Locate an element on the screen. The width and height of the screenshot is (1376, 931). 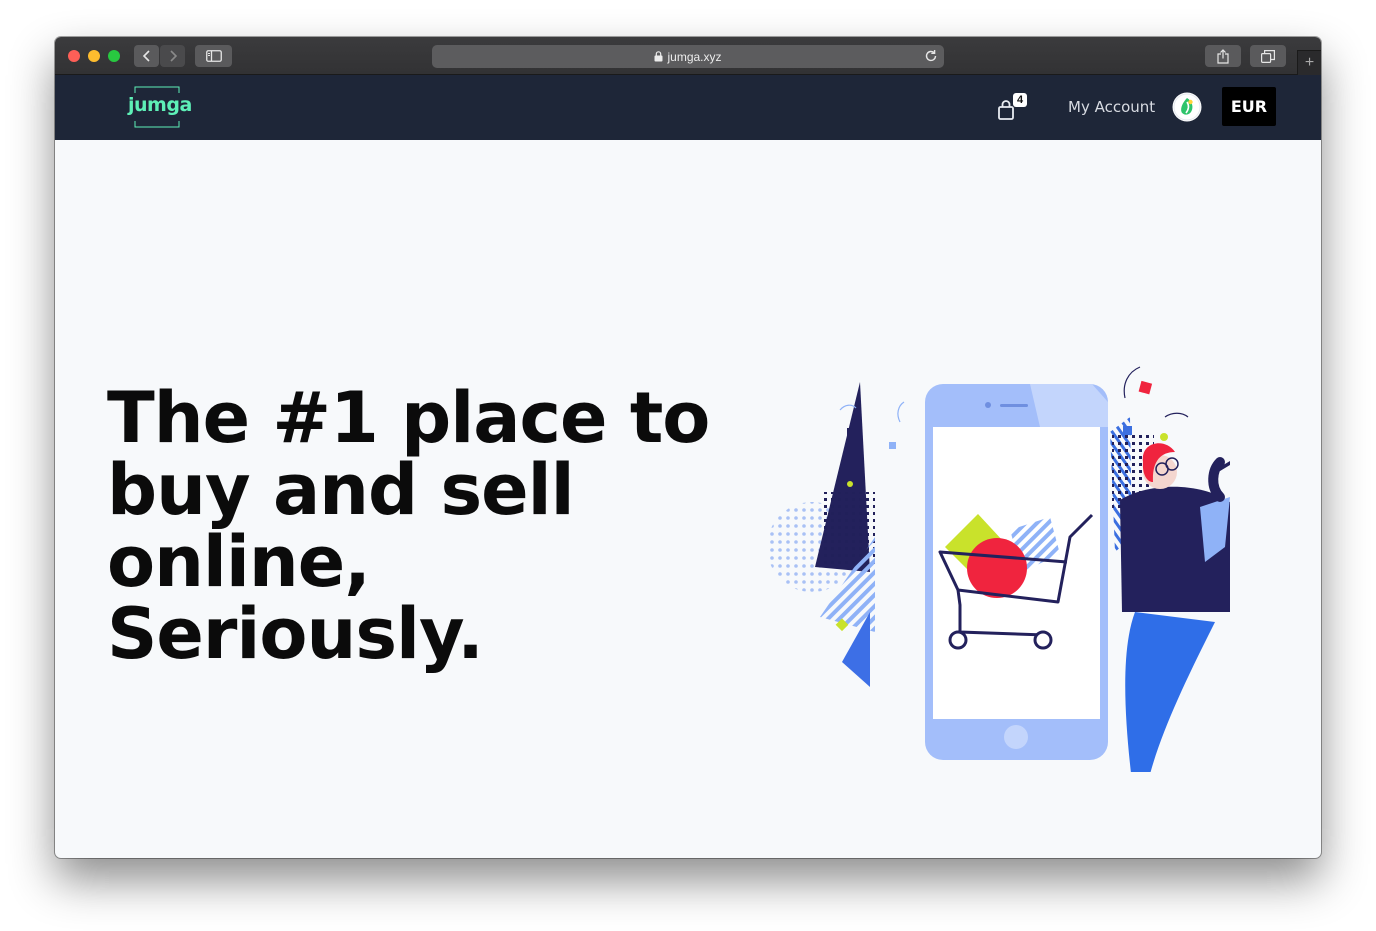
chevron-right-icon is located at coordinates (173, 56).